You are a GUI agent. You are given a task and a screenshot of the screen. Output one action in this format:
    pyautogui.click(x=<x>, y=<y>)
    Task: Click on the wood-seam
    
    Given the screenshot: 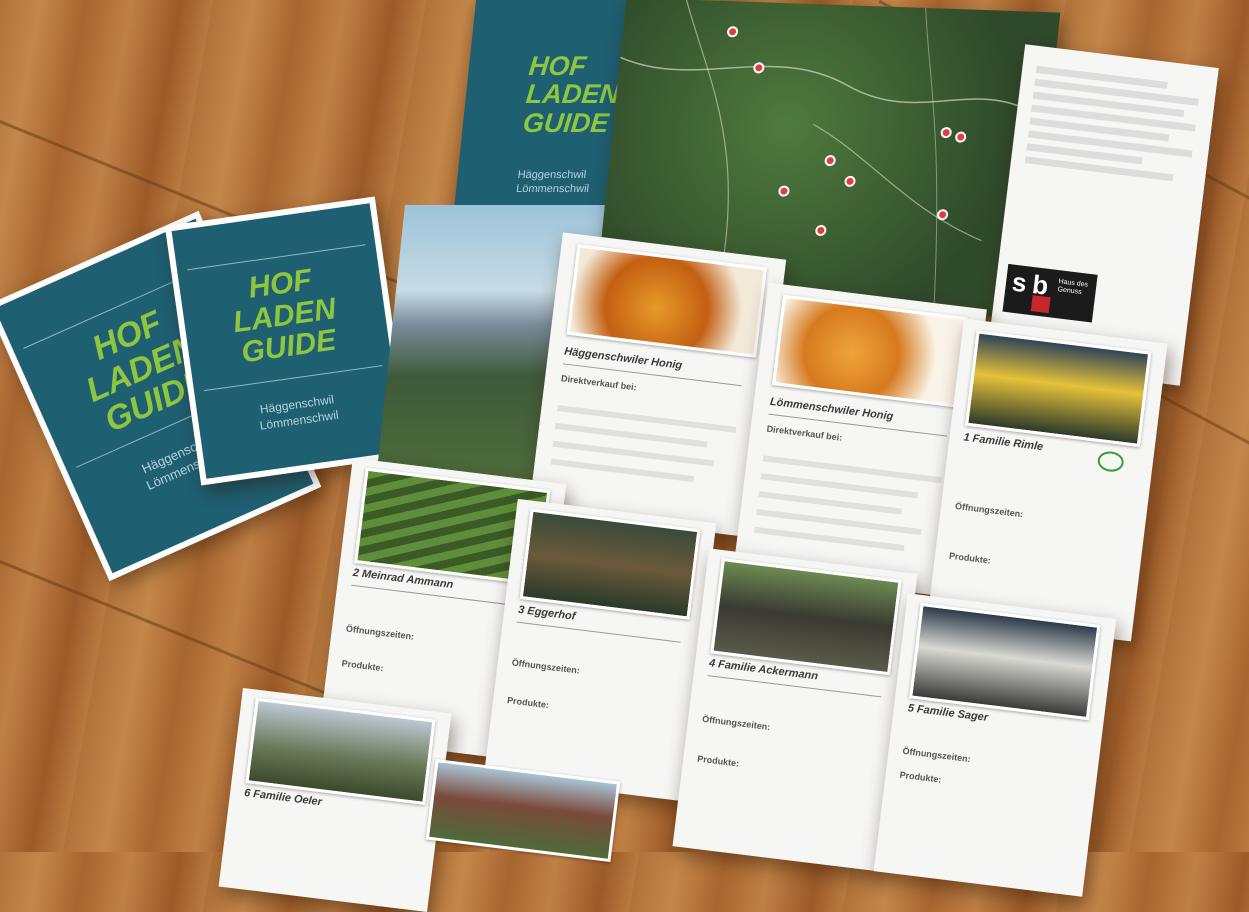 What is the action you would take?
    pyautogui.click(x=167, y=629)
    